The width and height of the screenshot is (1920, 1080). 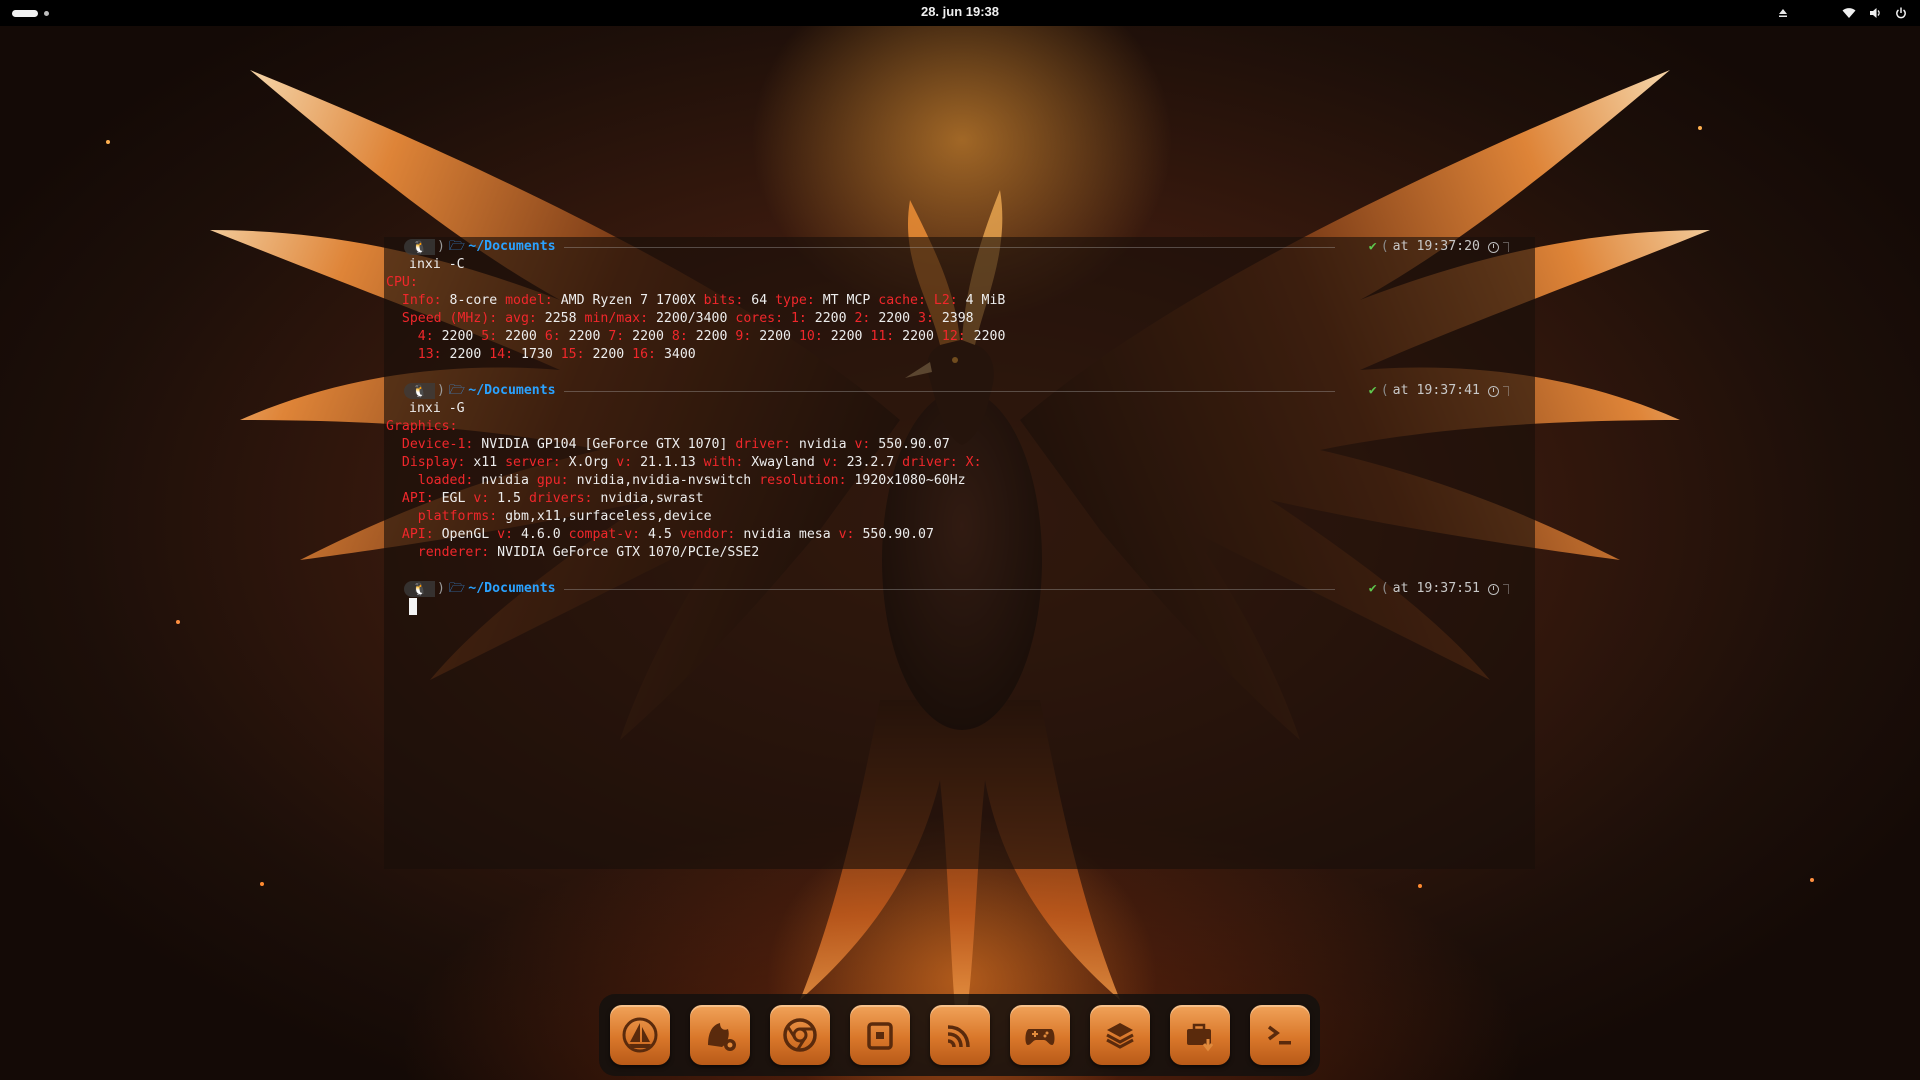 I want to click on output-value: Xwayland, so click(x=787, y=462).